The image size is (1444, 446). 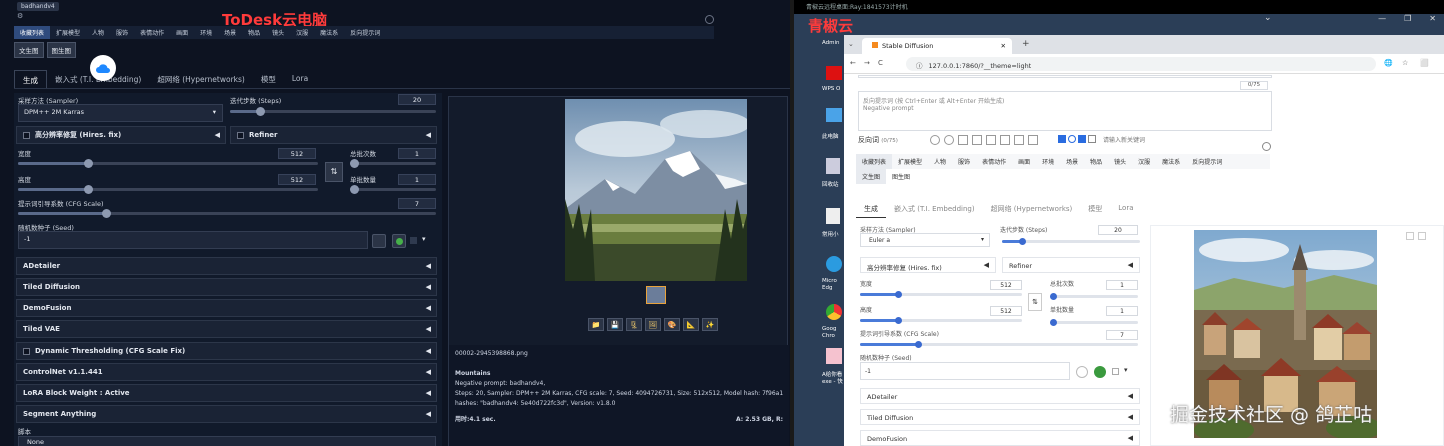 I want to click on sampler-select: Euler a ▾, so click(x=925, y=240).